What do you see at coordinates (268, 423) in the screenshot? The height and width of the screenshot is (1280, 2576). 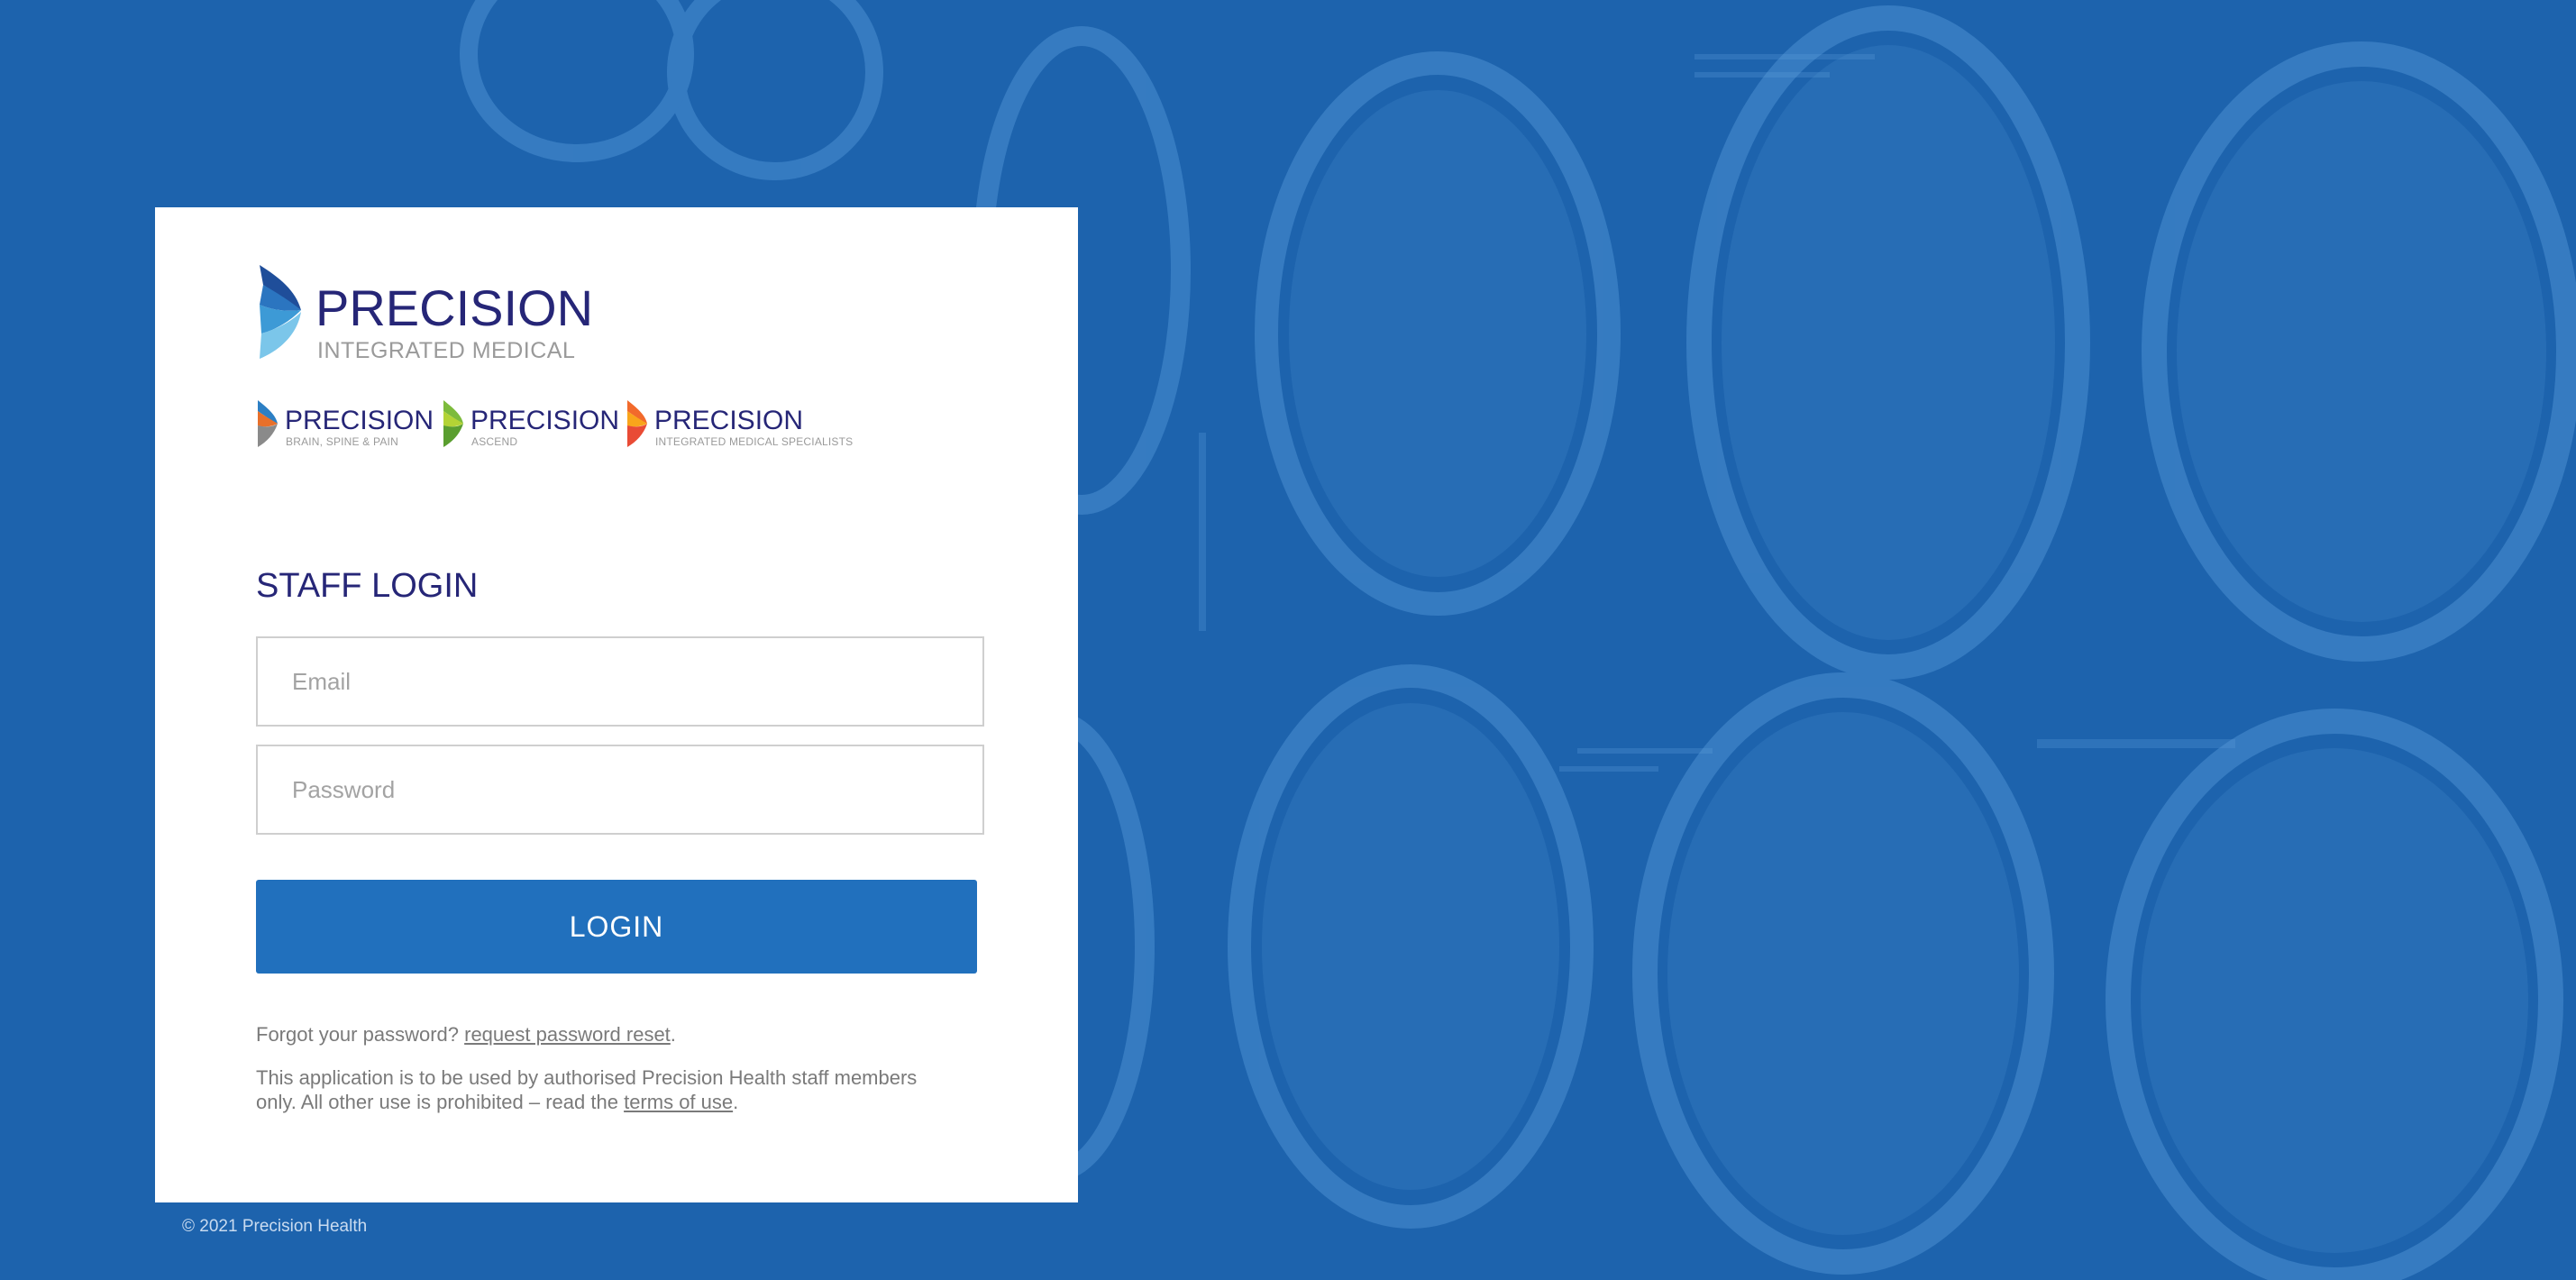 I see `brain-spine-pain-leaf-icon` at bounding box center [268, 423].